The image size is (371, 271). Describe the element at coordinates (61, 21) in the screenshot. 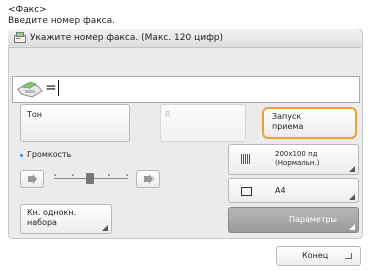

I see `instruction-text: Введите номер факса.` at that location.